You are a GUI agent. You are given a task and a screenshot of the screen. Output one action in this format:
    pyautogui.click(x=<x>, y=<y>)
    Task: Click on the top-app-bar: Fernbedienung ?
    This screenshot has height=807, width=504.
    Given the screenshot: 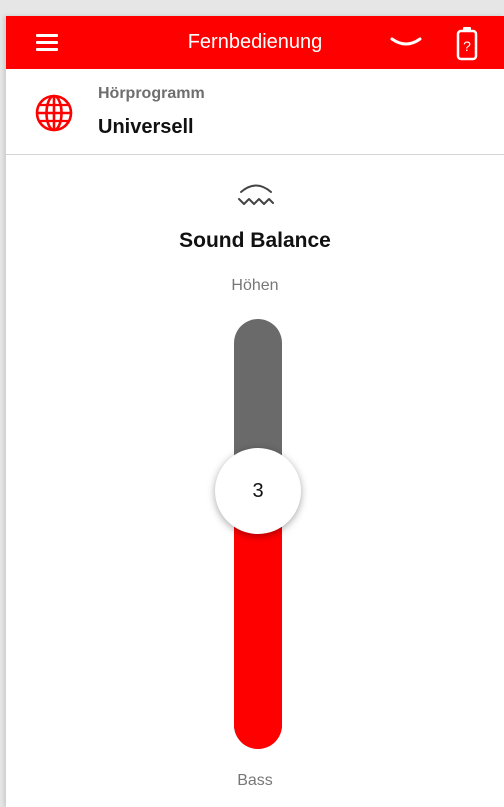 What is the action you would take?
    pyautogui.click(x=255, y=42)
    